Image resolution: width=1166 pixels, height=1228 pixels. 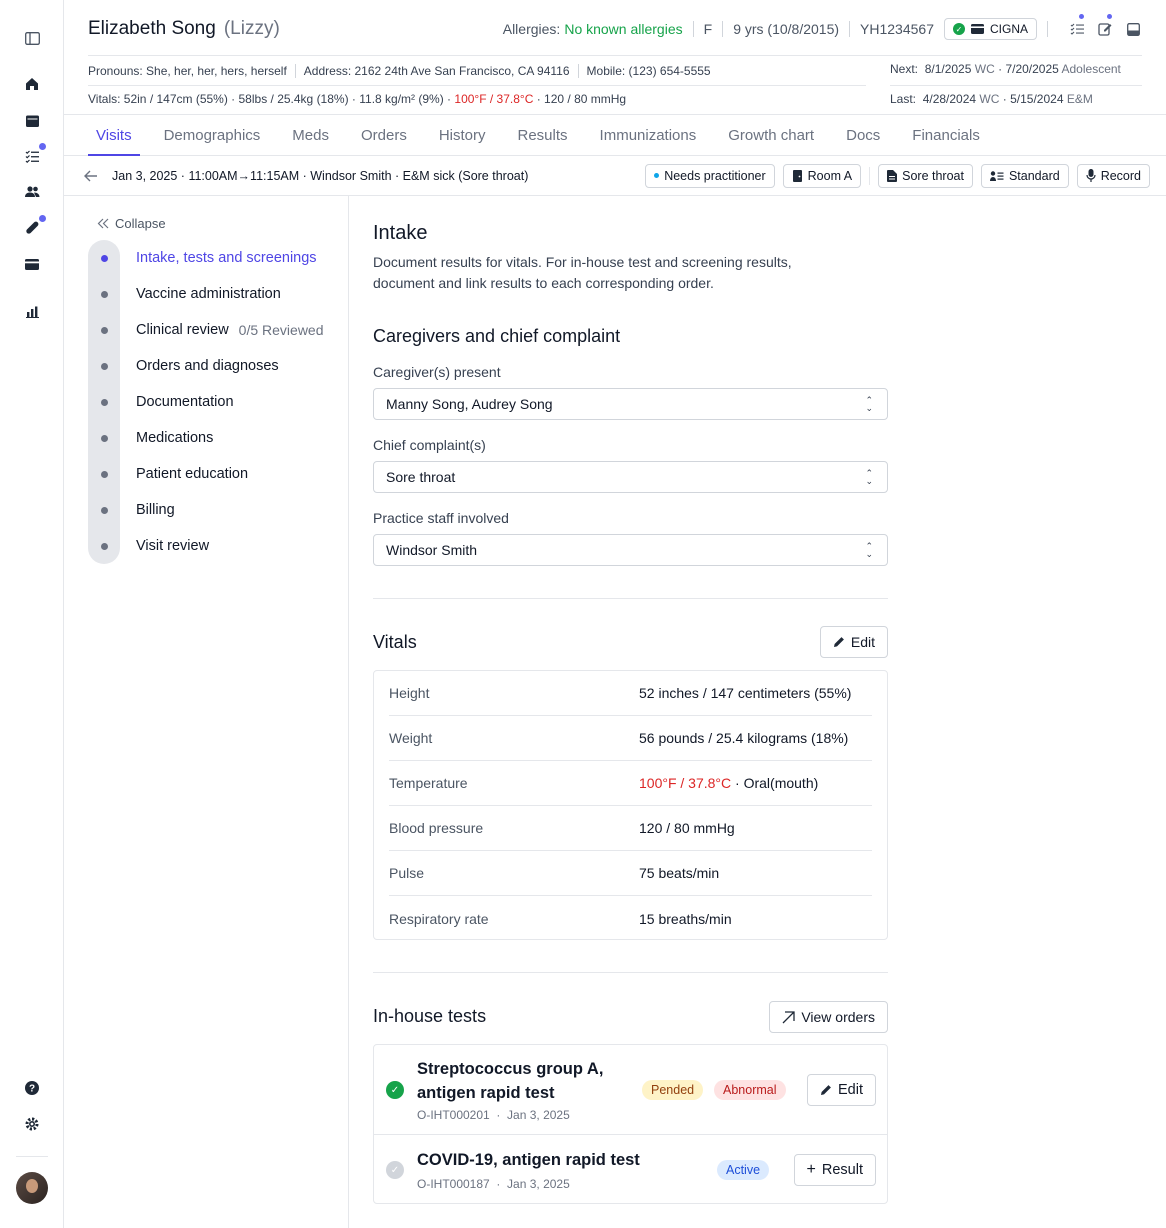 What do you see at coordinates (493, 1184) in the screenshot?
I see `test-meta: O-IHT000187 · Jan 3, 2025` at bounding box center [493, 1184].